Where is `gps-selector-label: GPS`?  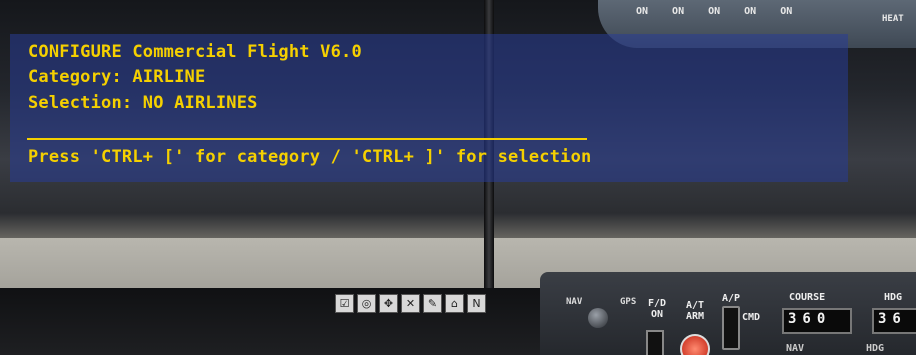 gps-selector-label: GPS is located at coordinates (628, 302).